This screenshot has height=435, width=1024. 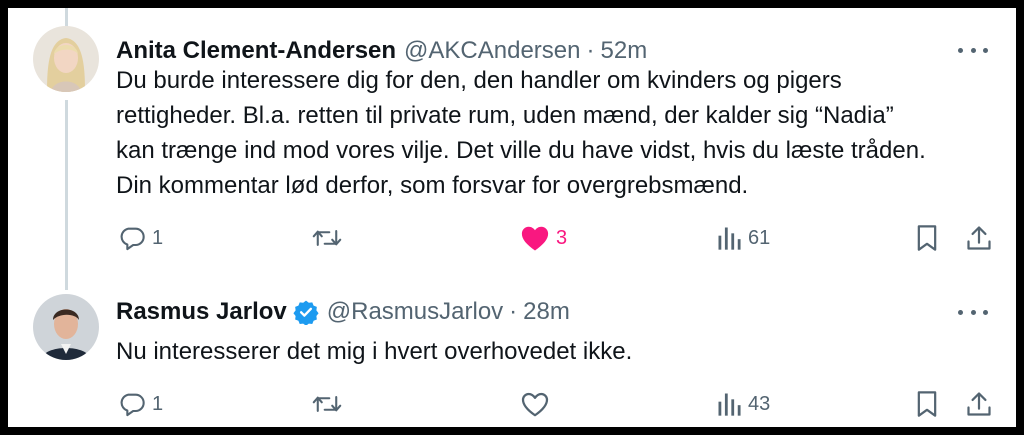 I want to click on like-button: 3, so click(x=543, y=238).